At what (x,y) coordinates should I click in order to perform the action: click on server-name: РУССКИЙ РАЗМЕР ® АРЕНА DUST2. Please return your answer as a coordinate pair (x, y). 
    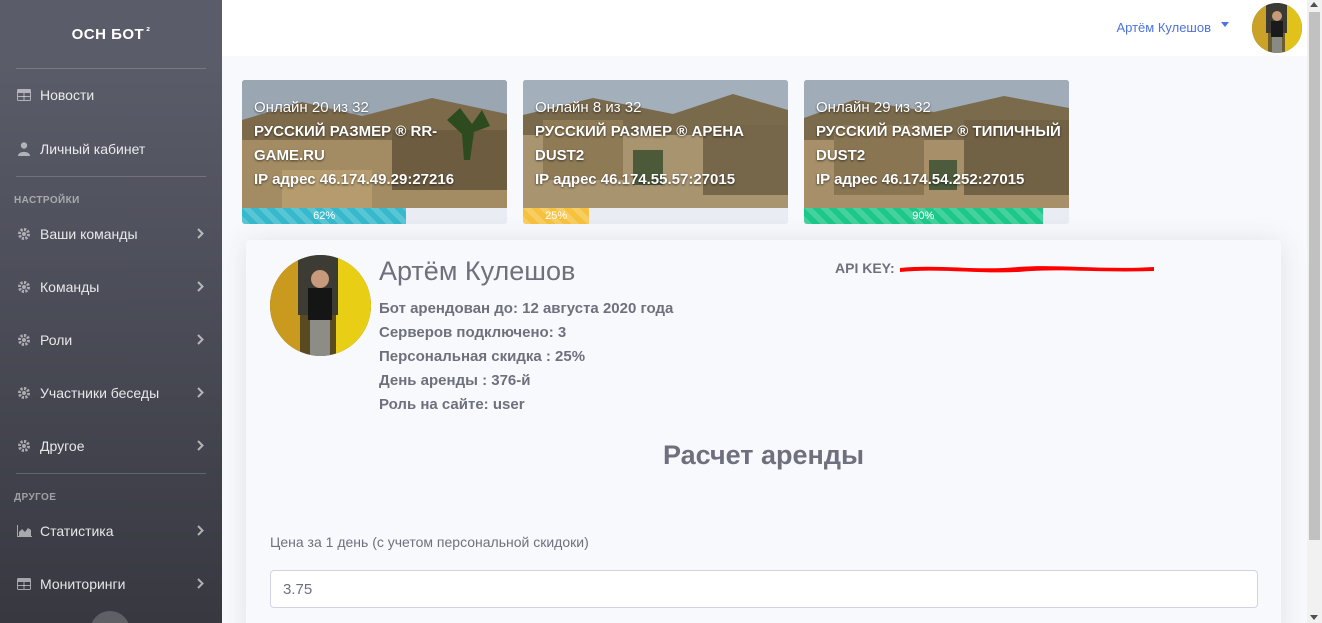
    Looking at the image, I should click on (640, 143).